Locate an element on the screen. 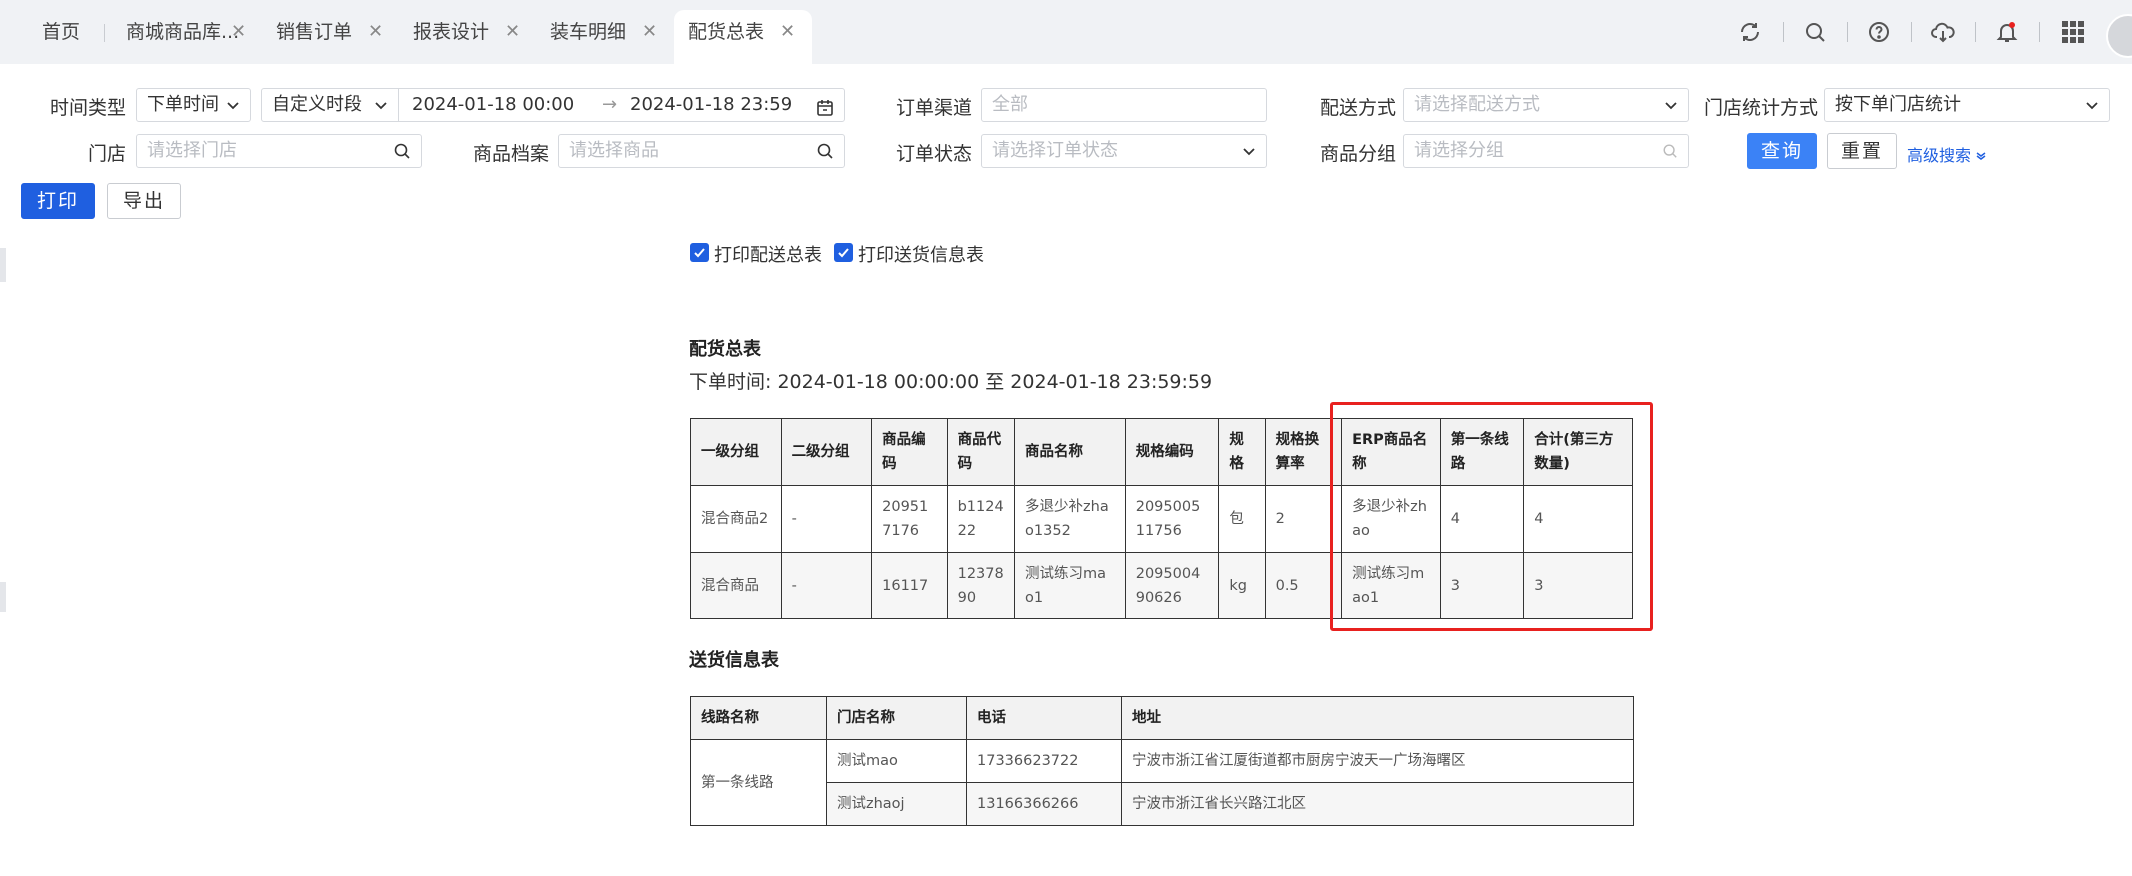 The width and height of the screenshot is (2132, 876). group-select: 请选择分组 is located at coordinates (1546, 151).